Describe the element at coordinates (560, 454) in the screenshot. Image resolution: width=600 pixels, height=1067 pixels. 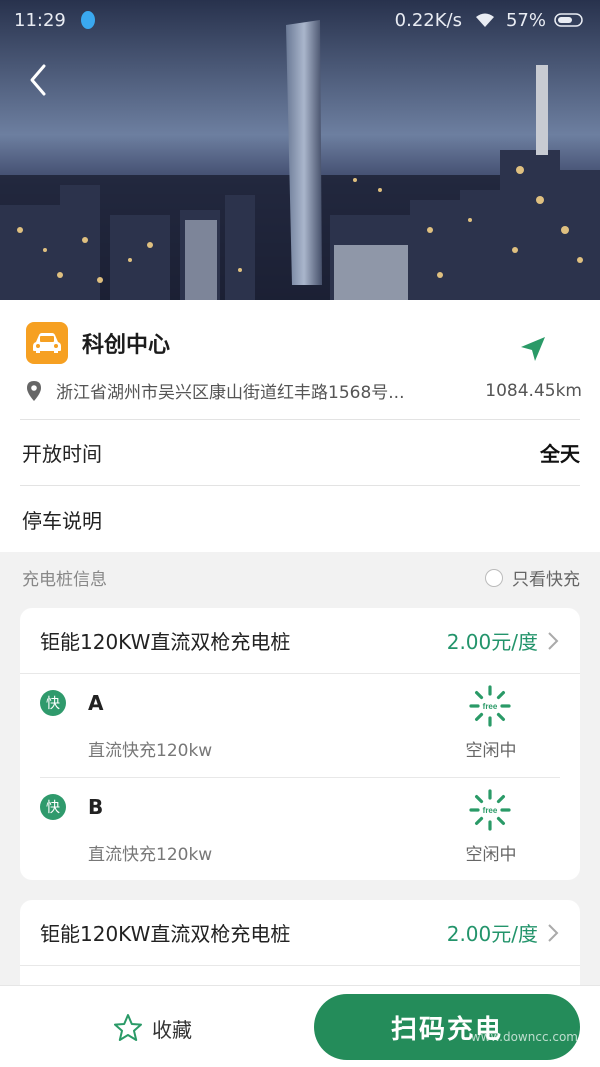
I see `opening-hours-value: 全天` at that location.